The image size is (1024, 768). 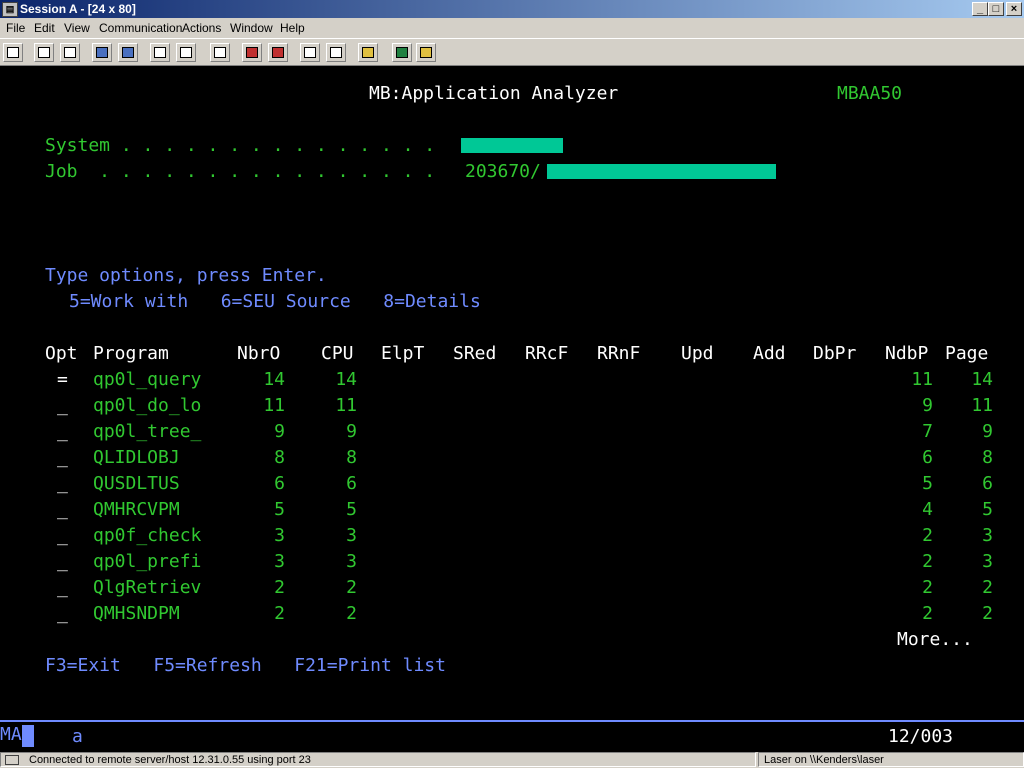 I want to click on keypad-icon, so click(x=186, y=52).